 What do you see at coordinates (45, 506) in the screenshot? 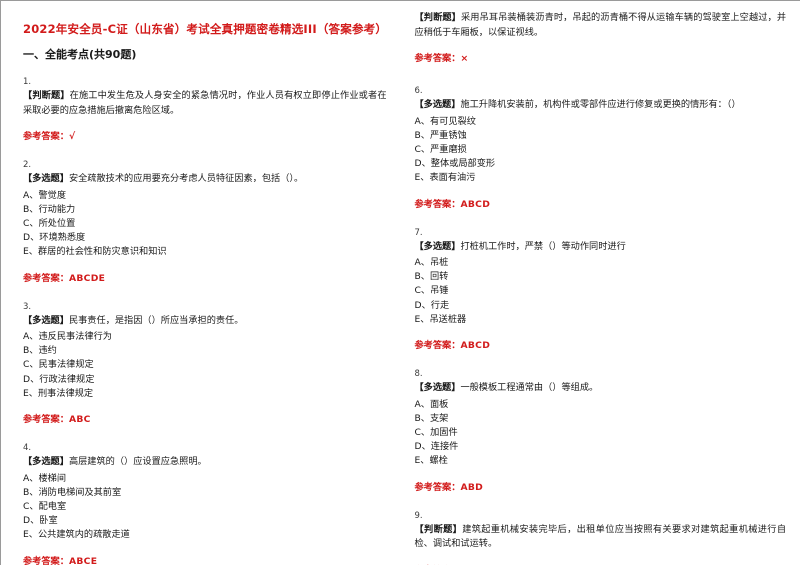
I see `option-item: C、配电室` at bounding box center [45, 506].